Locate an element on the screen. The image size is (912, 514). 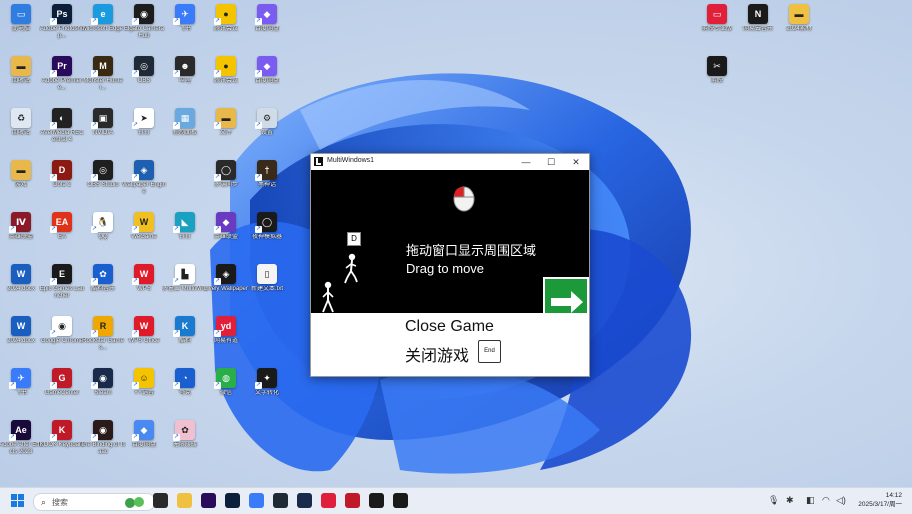
taskbar-app-photoshop is located at coordinates (232, 500).